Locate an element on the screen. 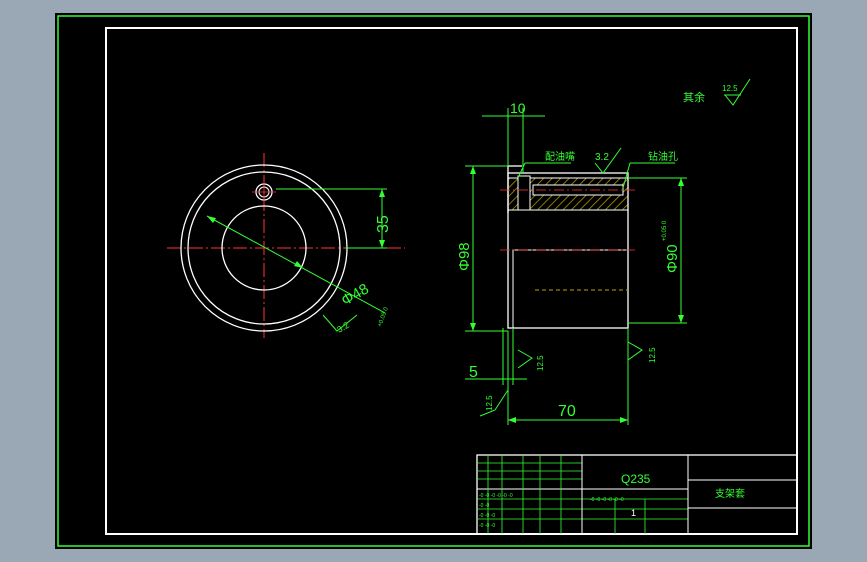 This screenshot has width=867, height=562. scale-value: 1 is located at coordinates (633, 513).